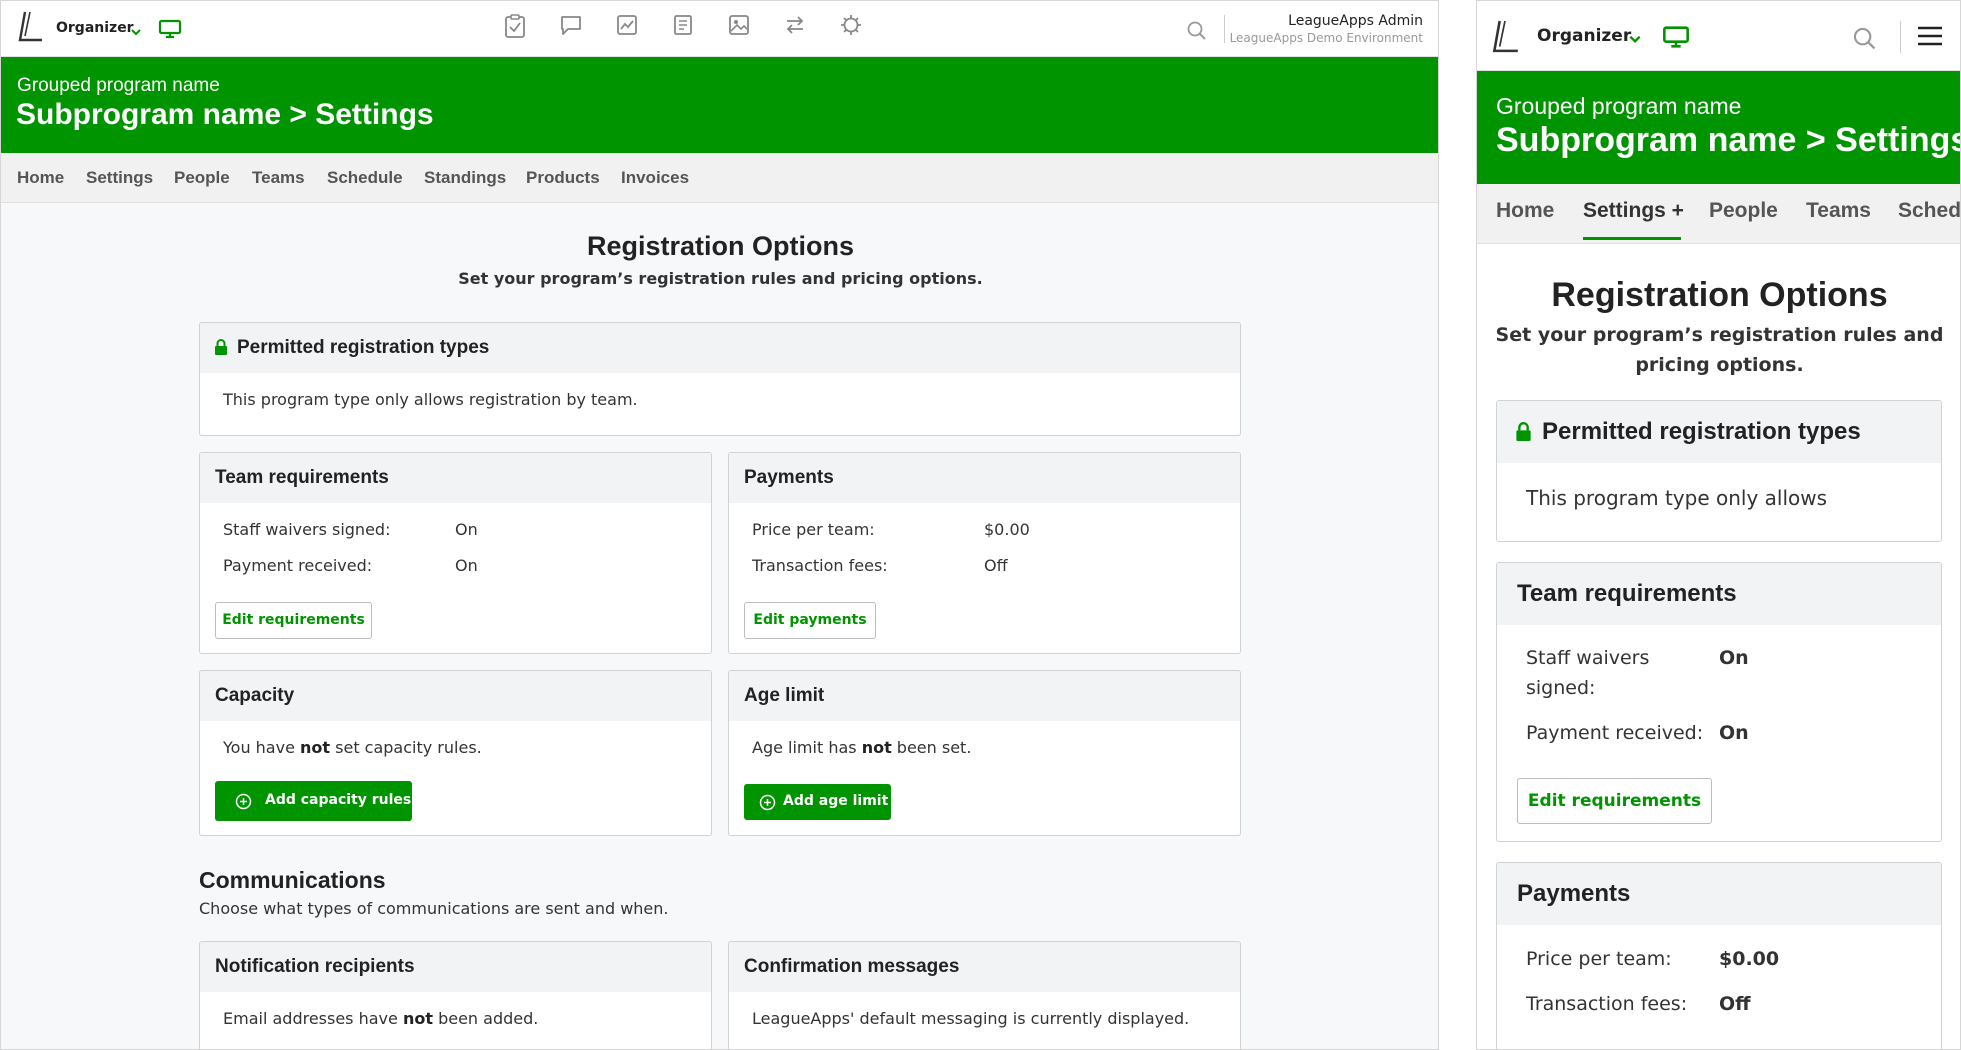 This screenshot has width=1961, height=1050. Describe the element at coordinates (298, 565) in the screenshot. I see `row-label: Payment received:` at that location.